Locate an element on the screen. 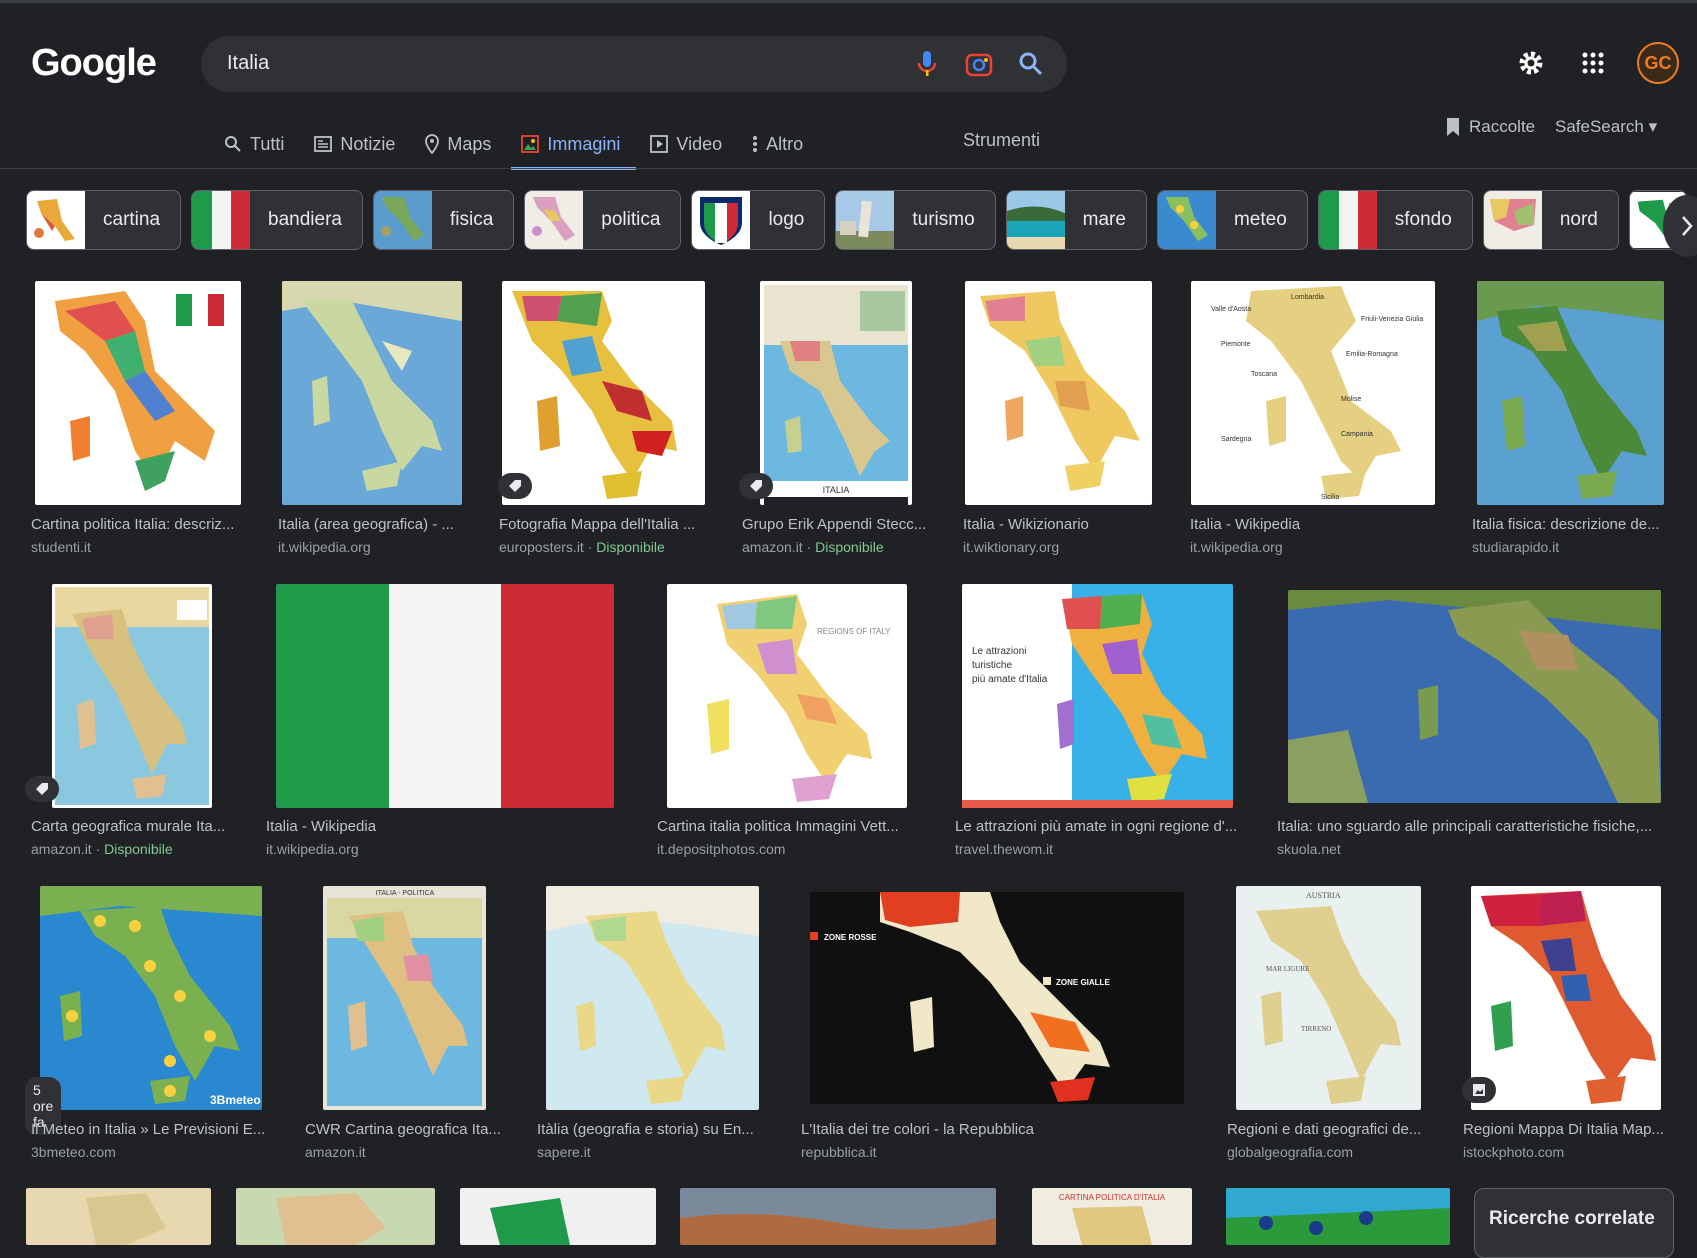 This screenshot has height=1258, width=1697. result-source: travel.thewom.it is located at coordinates (1004, 849).